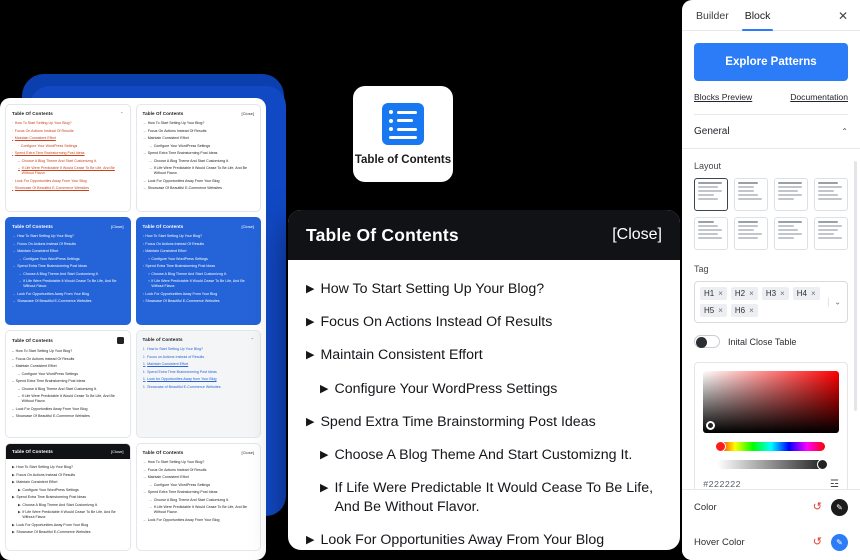 The height and width of the screenshot is (560, 860). I want to click on collapse-square-icon, so click(120, 340).